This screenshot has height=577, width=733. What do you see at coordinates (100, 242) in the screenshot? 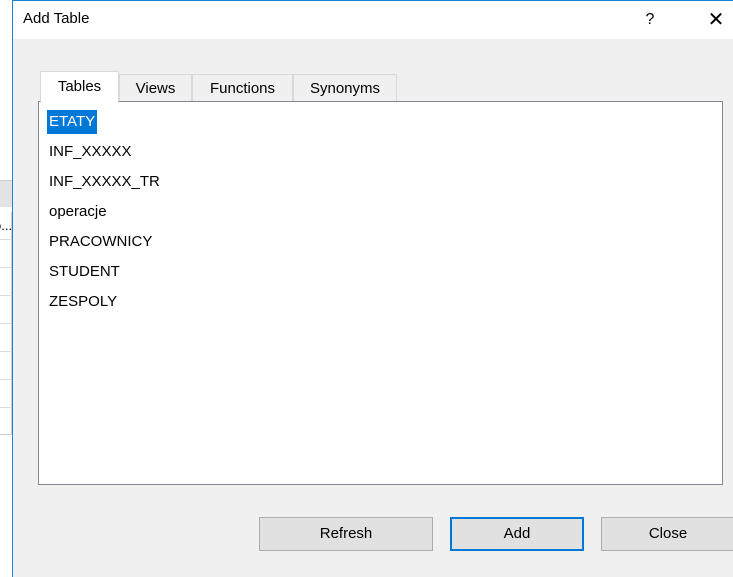
I see `list-item: PRACOWNICY` at bounding box center [100, 242].